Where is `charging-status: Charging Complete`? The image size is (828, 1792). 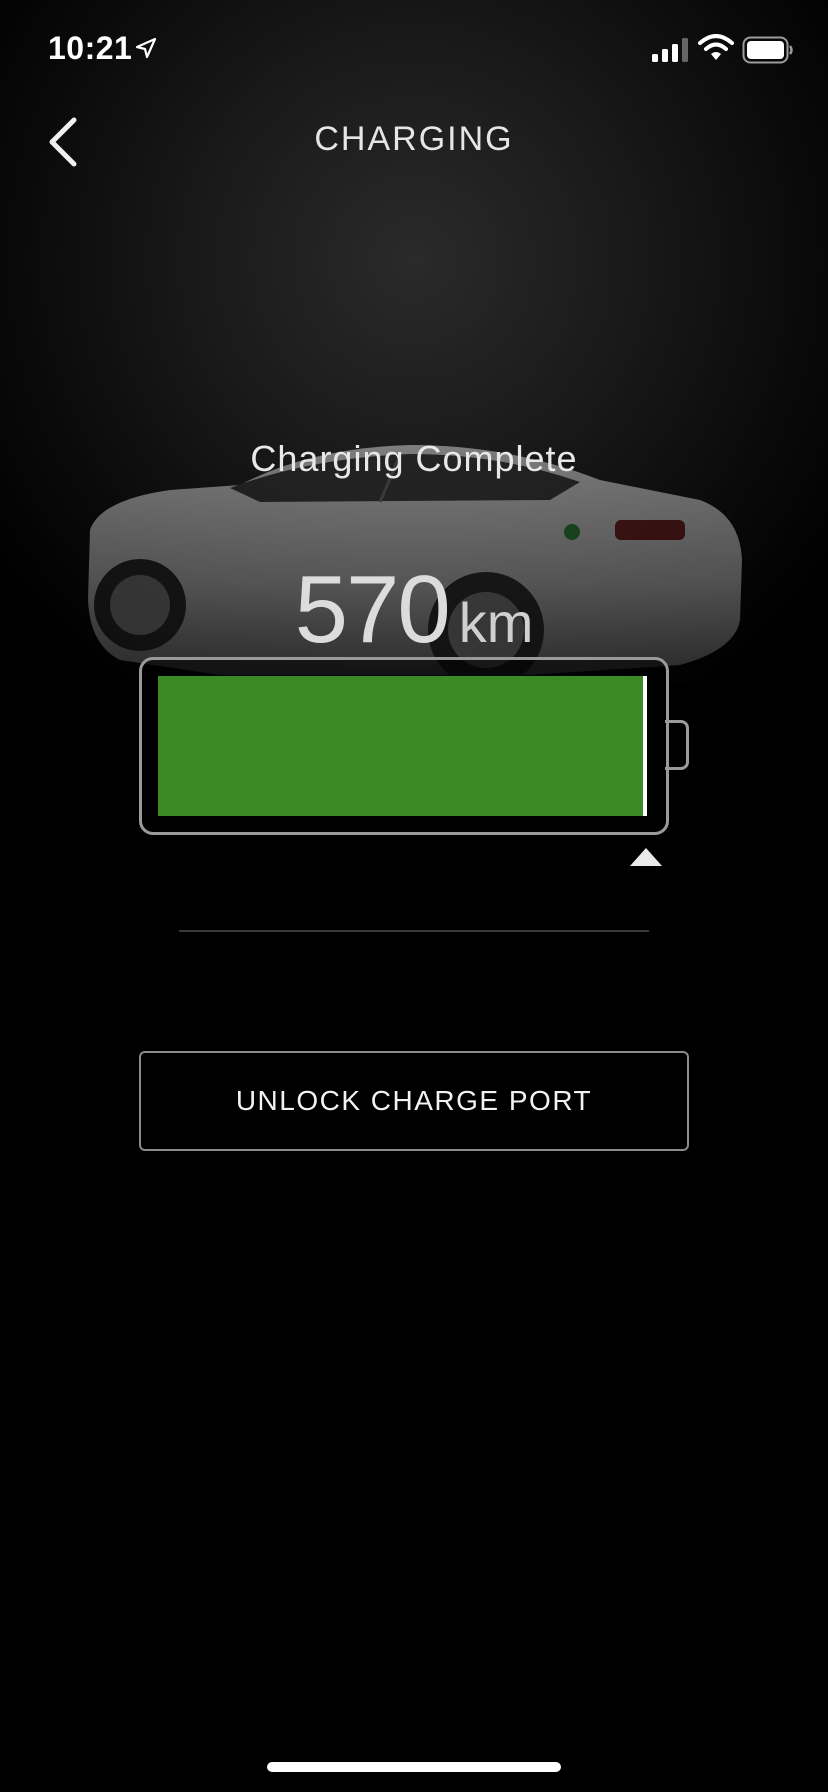
charging-status: Charging Complete is located at coordinates (414, 458).